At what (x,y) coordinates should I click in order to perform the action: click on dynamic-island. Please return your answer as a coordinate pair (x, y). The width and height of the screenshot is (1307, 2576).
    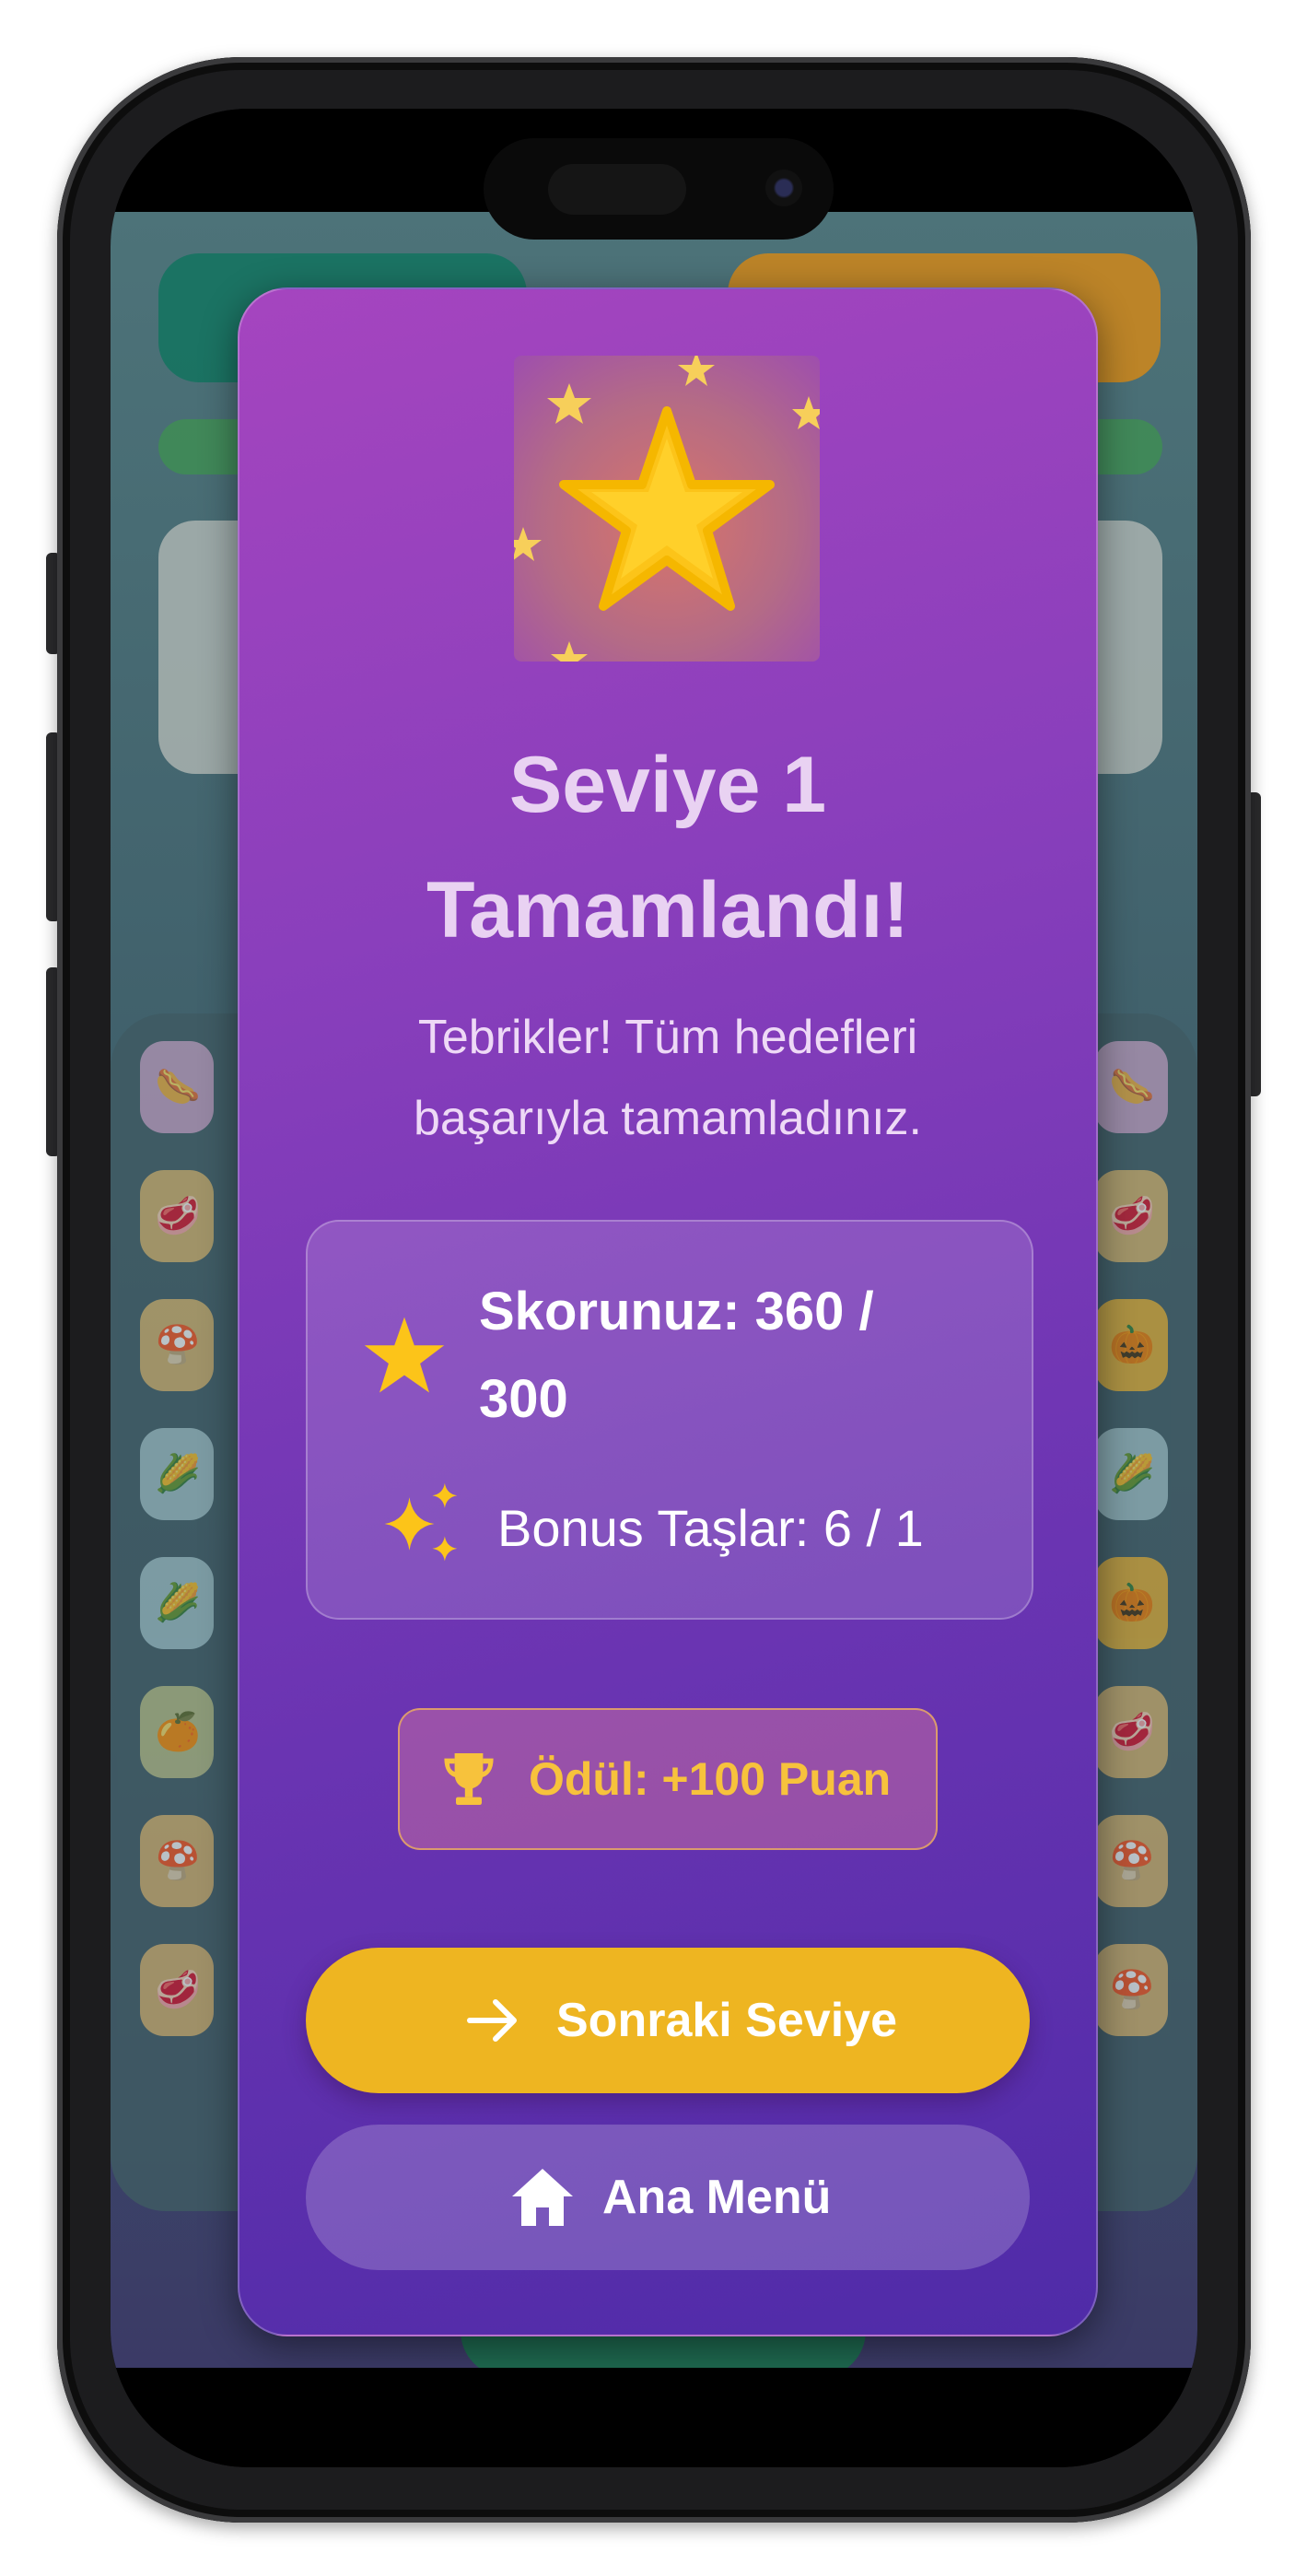
    Looking at the image, I should click on (659, 189).